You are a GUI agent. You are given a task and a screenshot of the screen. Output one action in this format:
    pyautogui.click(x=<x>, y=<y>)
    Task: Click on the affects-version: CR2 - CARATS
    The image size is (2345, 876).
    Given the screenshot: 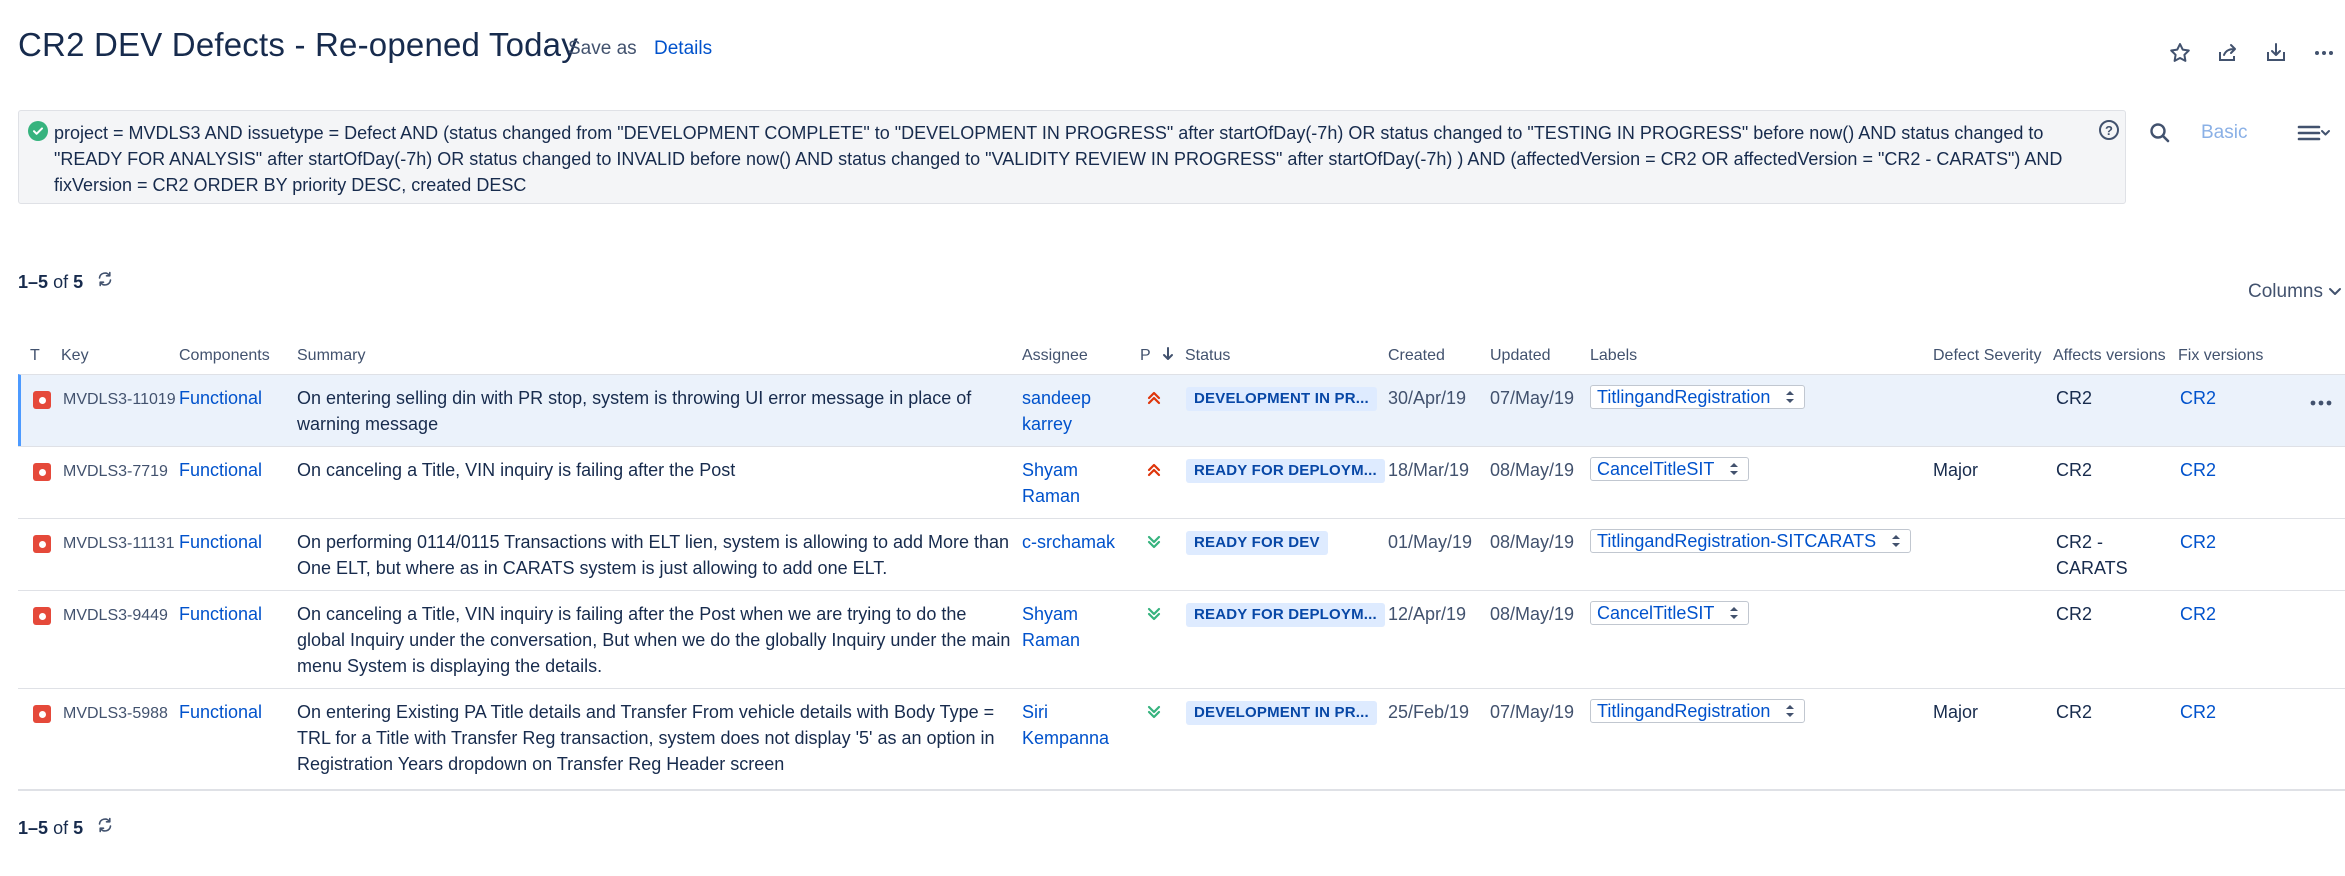 What is the action you would take?
    pyautogui.click(x=2092, y=555)
    